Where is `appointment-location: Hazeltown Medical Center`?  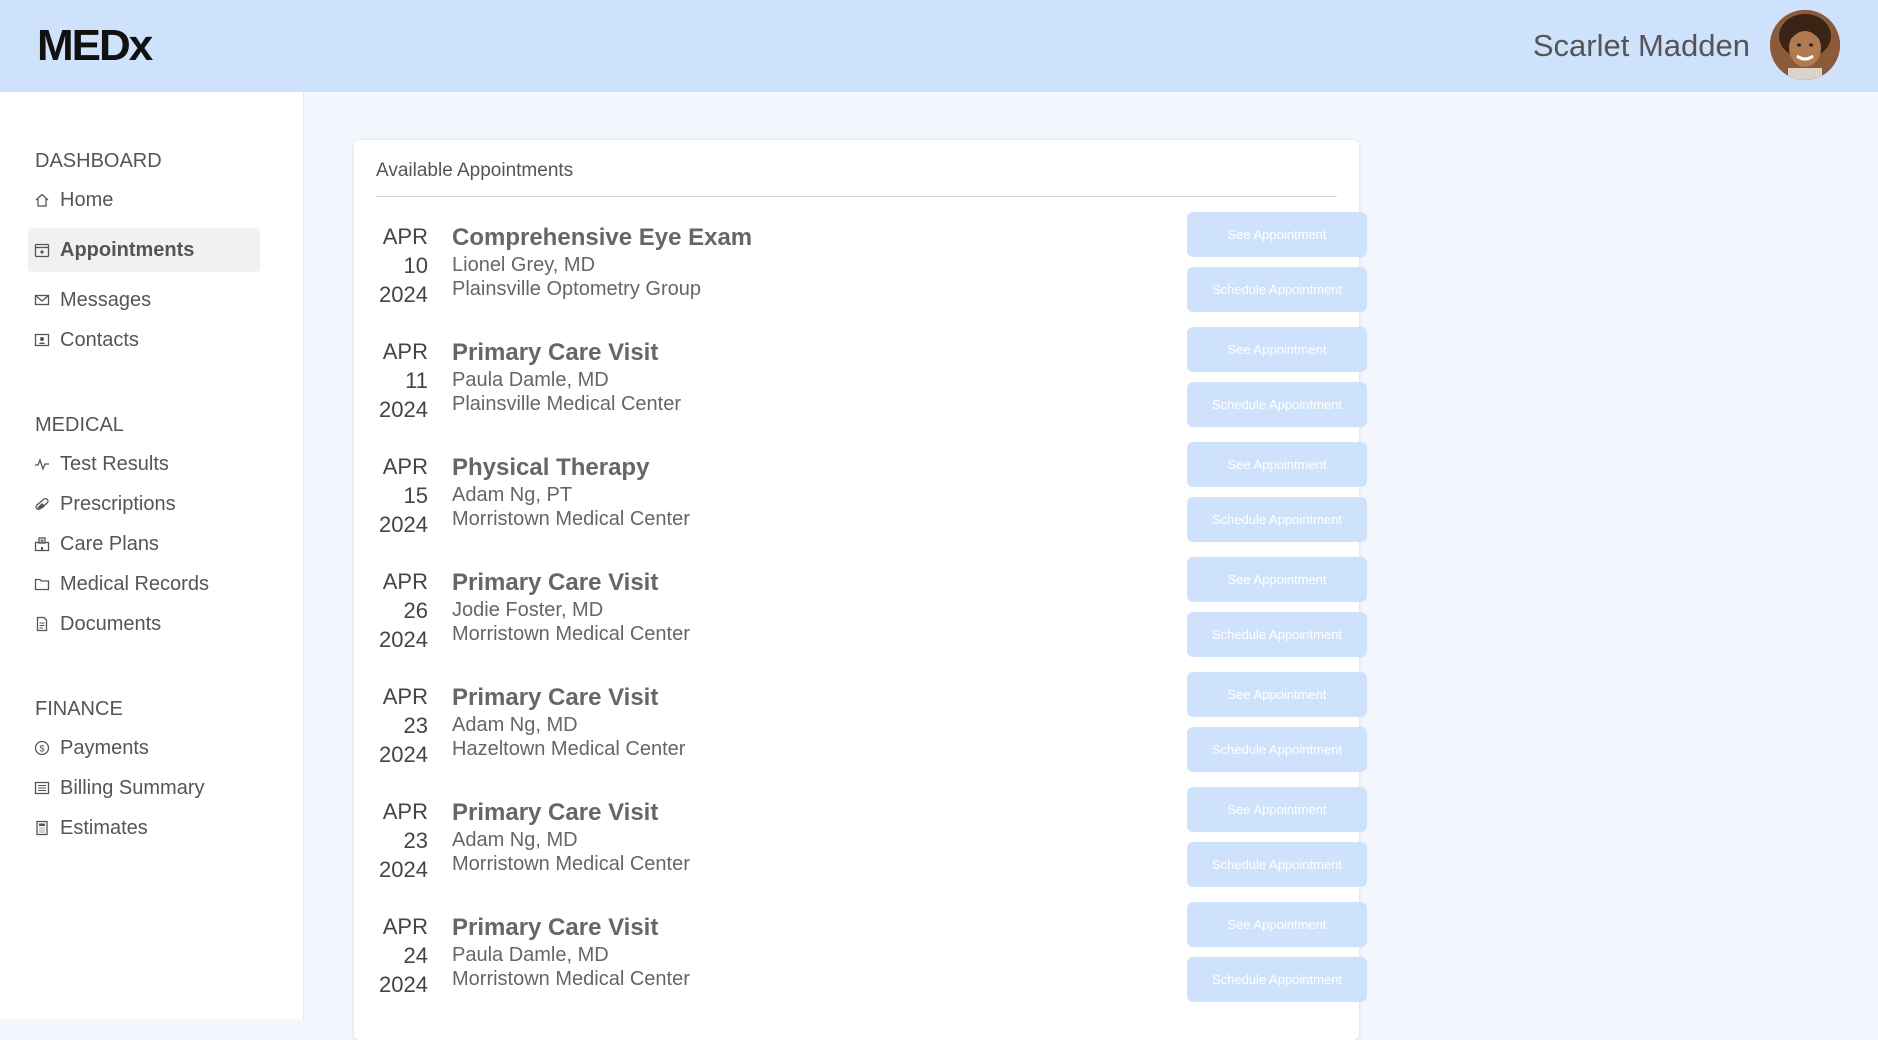 appointment-location: Hazeltown Medical Center is located at coordinates (569, 749).